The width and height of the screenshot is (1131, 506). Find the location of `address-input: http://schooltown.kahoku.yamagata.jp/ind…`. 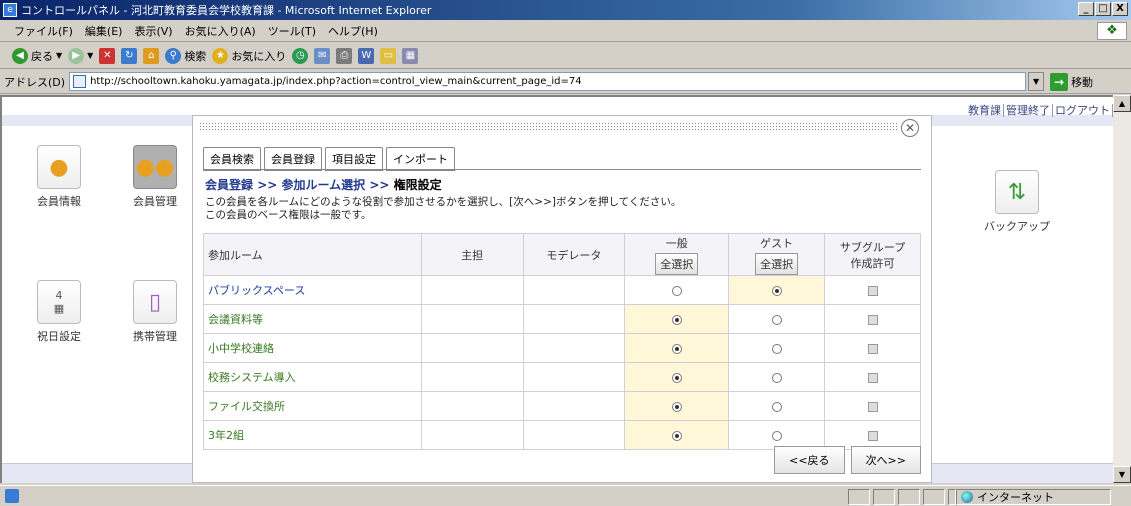

address-input: http://schooltown.kahoku.yamagata.jp/ind… is located at coordinates (548, 81).